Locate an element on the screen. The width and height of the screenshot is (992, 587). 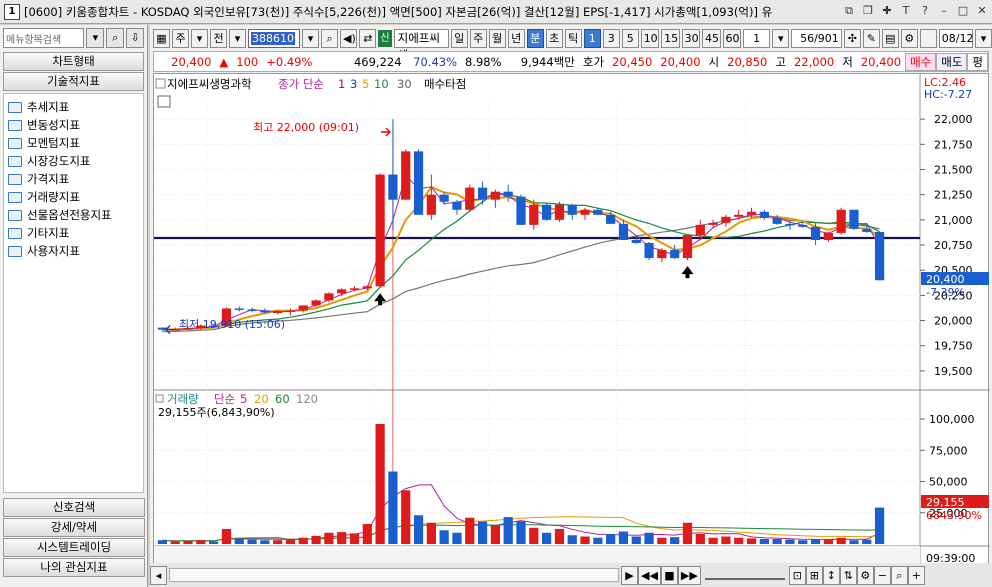
mode-select: 전 is located at coordinates (218, 38).